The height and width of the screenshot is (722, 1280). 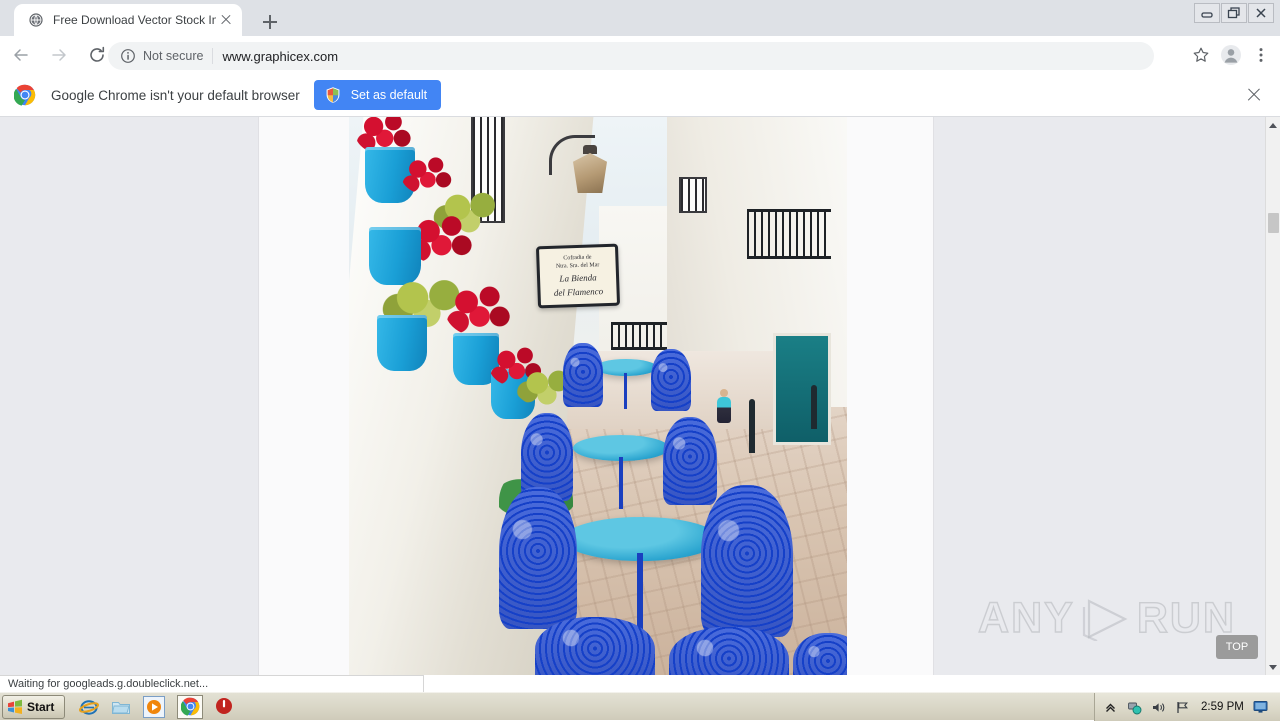 I want to click on url-text: www.graphicex.com, so click(x=280, y=56).